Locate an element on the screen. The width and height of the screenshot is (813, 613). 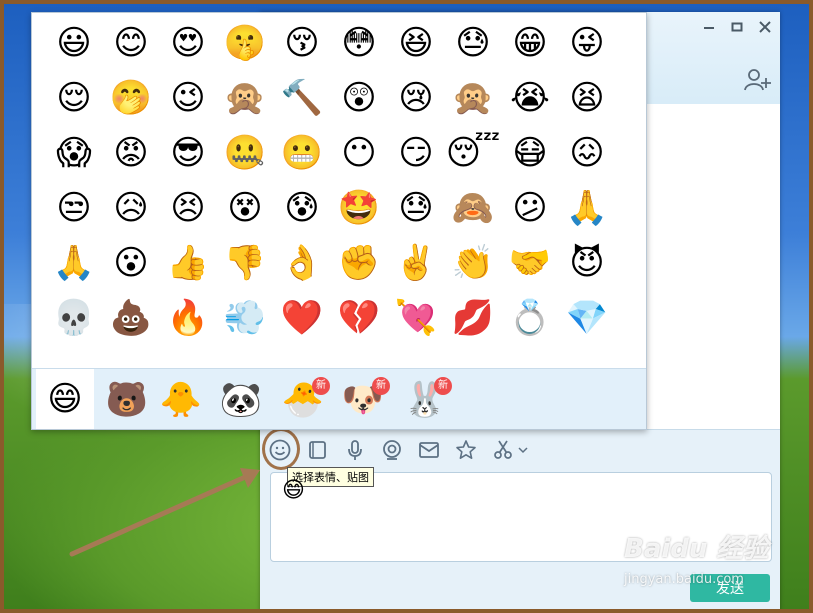
emoji-cell: 😳 is located at coordinates (359, 43).